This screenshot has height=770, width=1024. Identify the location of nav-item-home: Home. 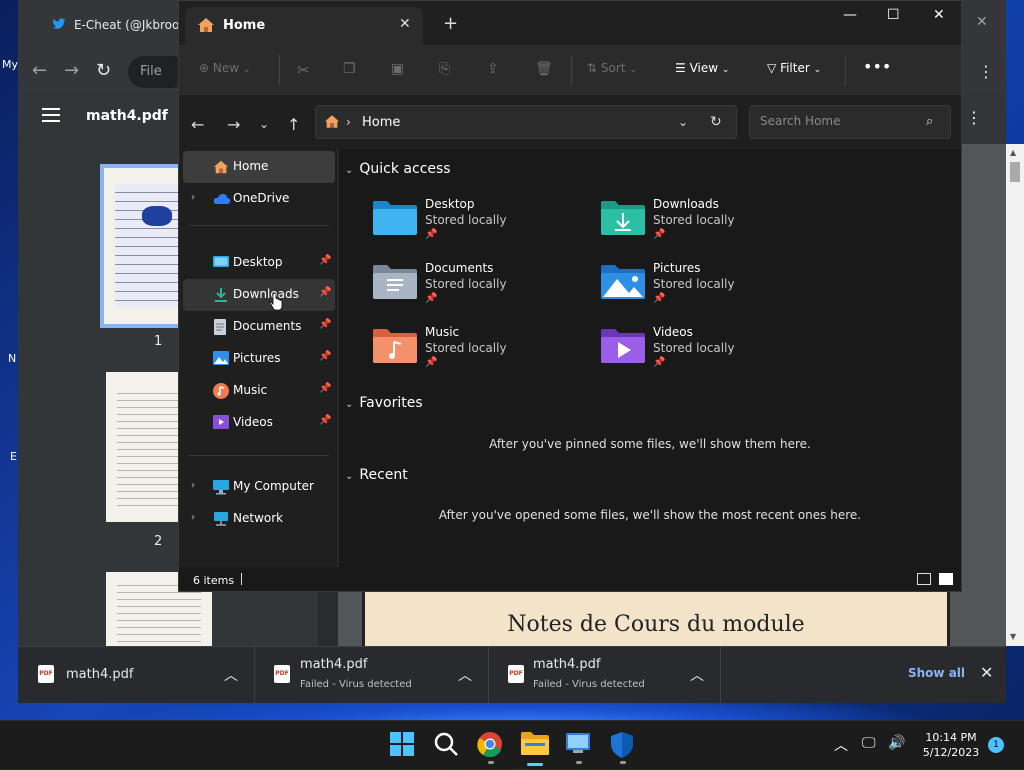
(259, 167).